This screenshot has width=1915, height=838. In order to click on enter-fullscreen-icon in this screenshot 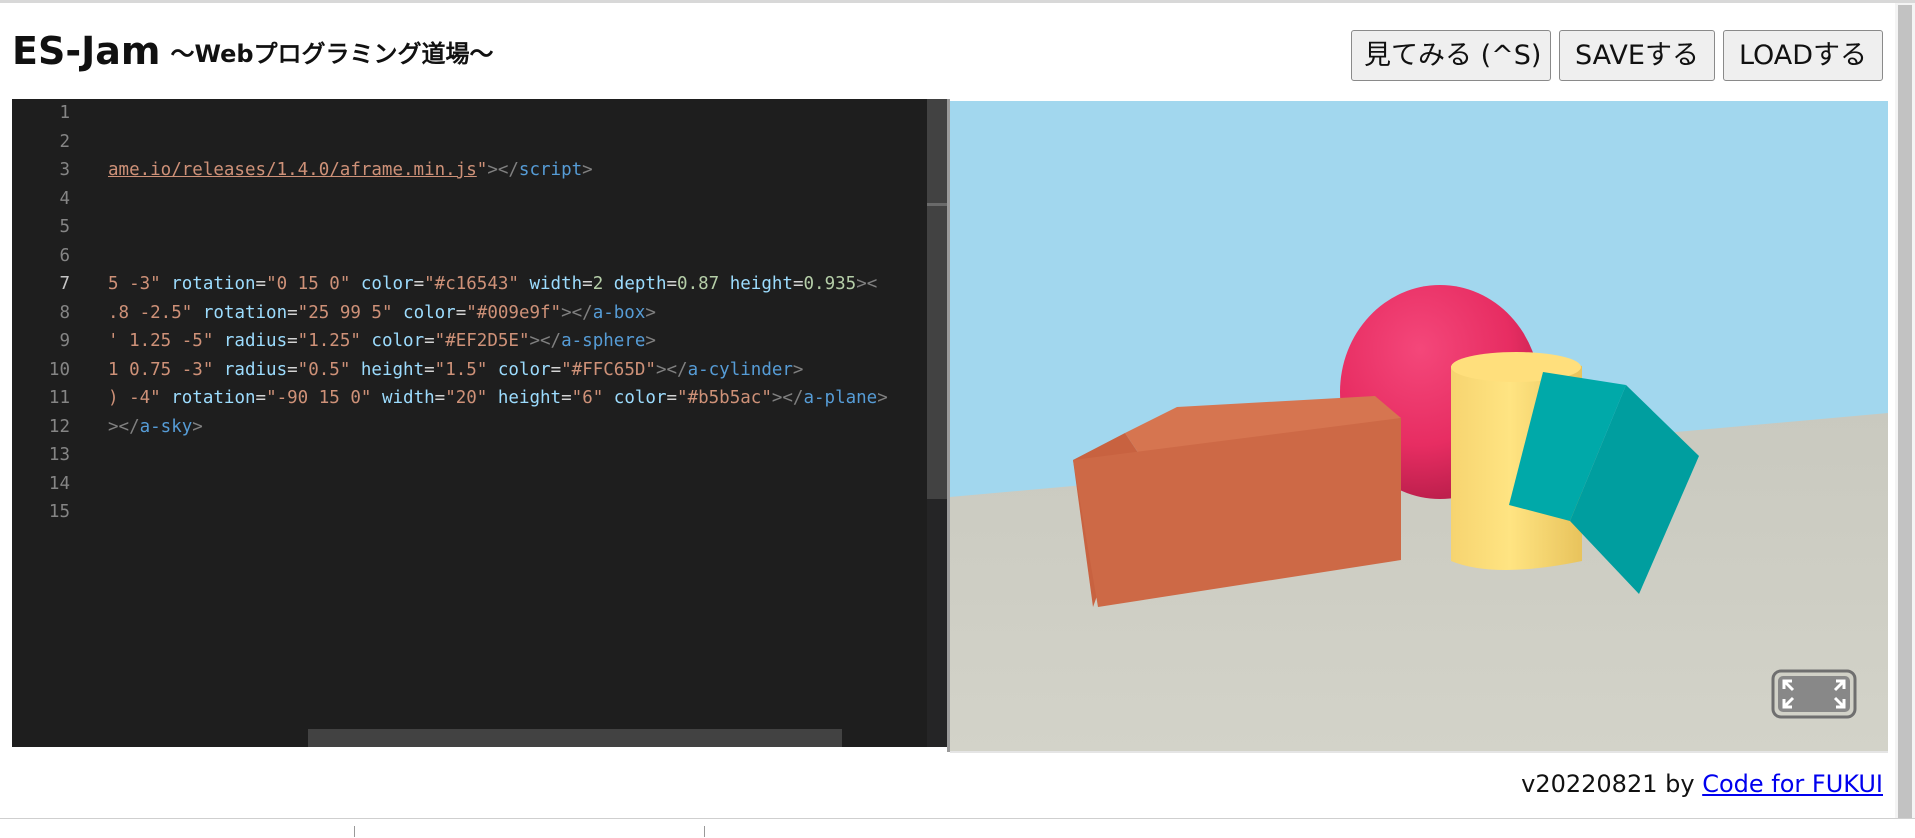, I will do `click(1814, 694)`.